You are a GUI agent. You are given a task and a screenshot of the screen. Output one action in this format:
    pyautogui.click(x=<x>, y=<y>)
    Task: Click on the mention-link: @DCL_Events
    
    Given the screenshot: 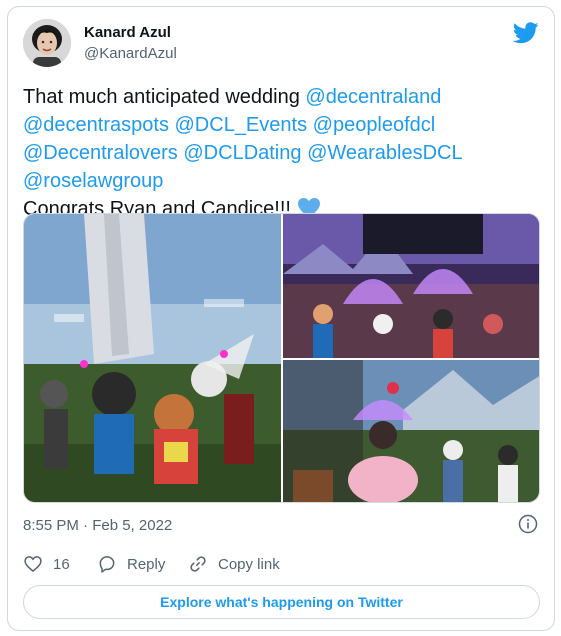 What is the action you would take?
    pyautogui.click(x=241, y=125)
    